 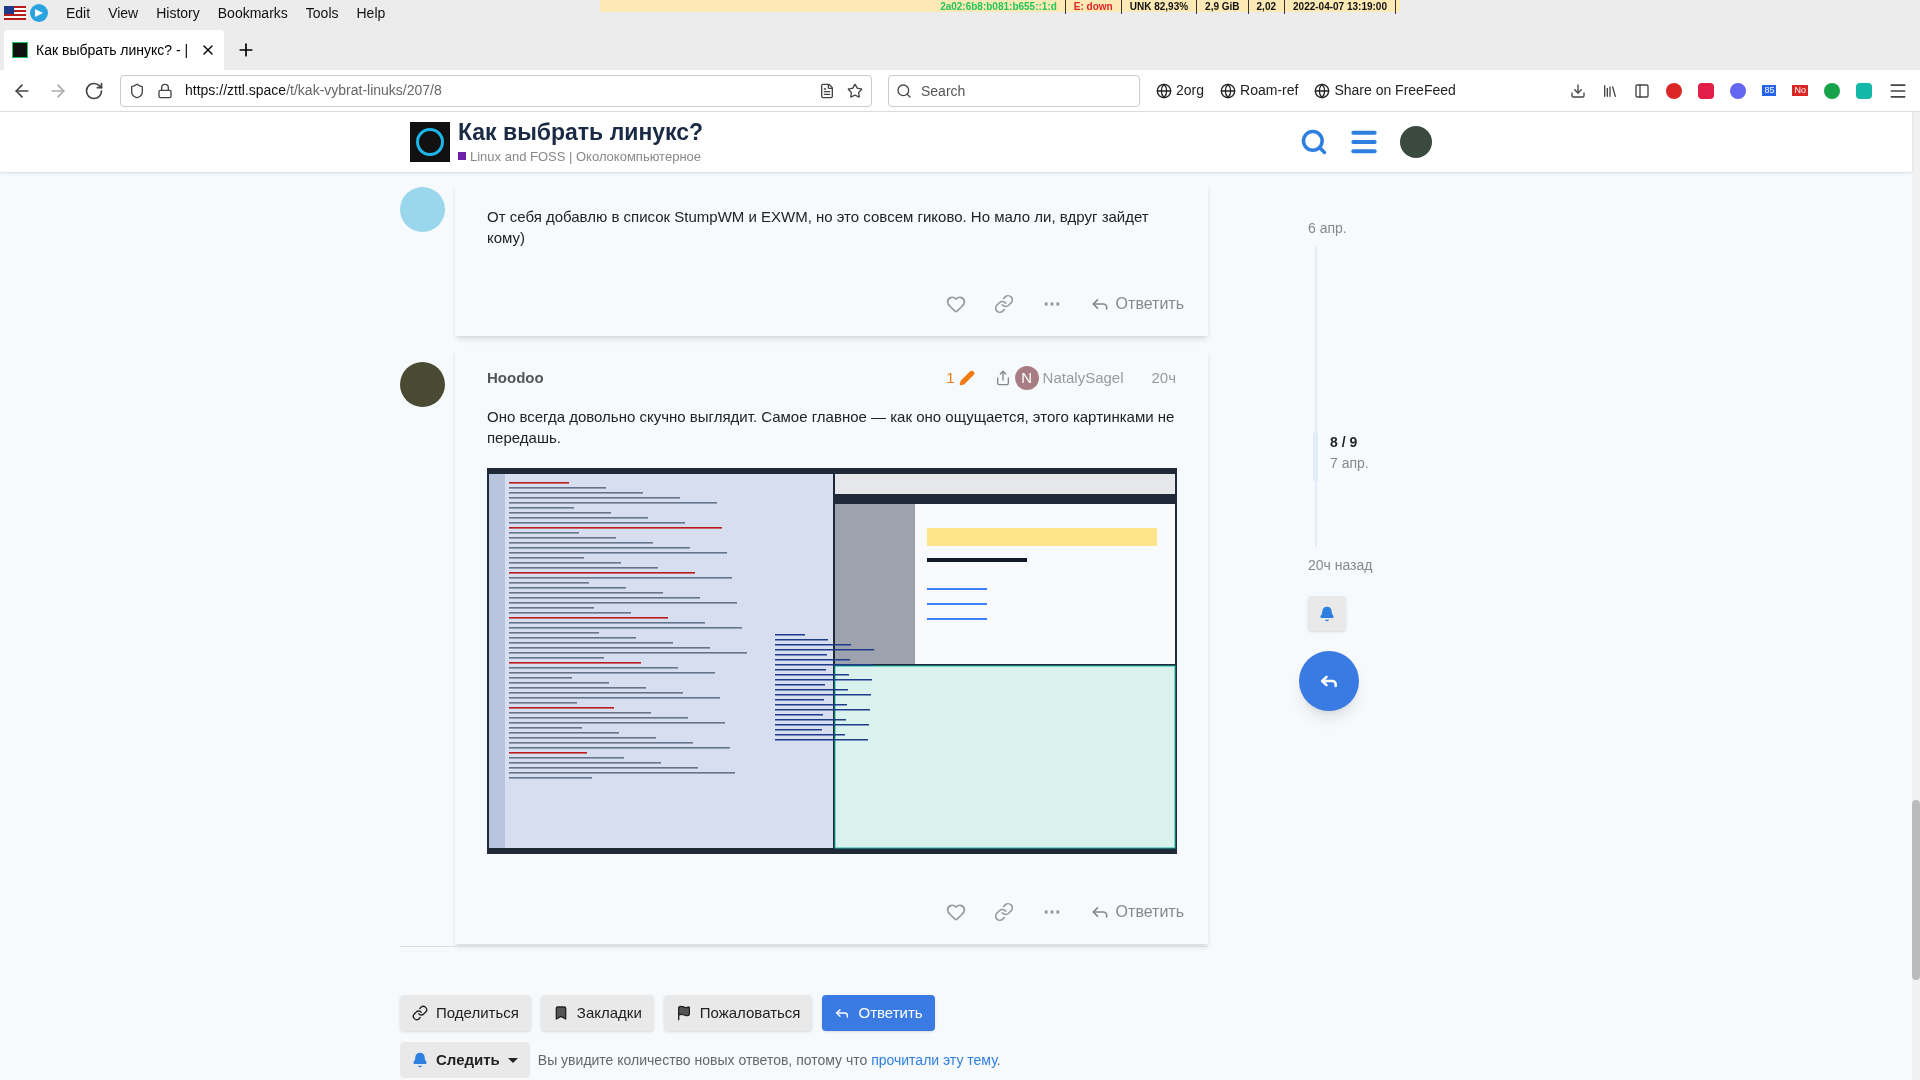 I want to click on reader-view-icon, so click(x=827, y=90).